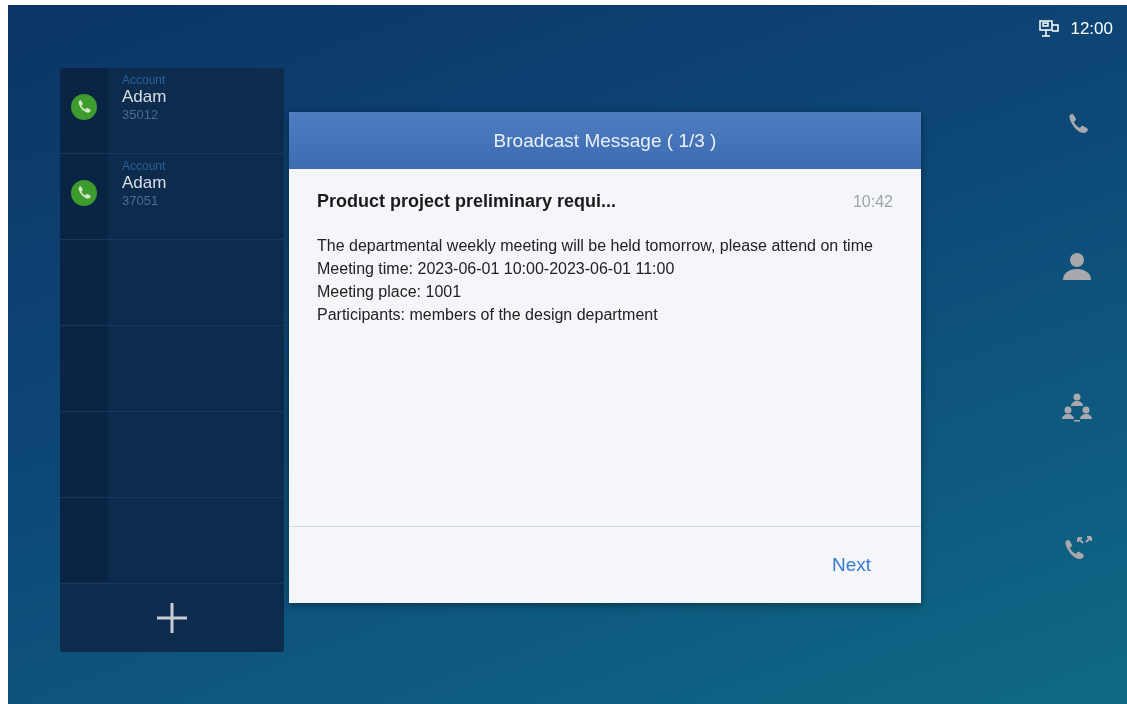 This screenshot has height=704, width=1127. I want to click on message-line: Participants: members of the design department, so click(488, 315).